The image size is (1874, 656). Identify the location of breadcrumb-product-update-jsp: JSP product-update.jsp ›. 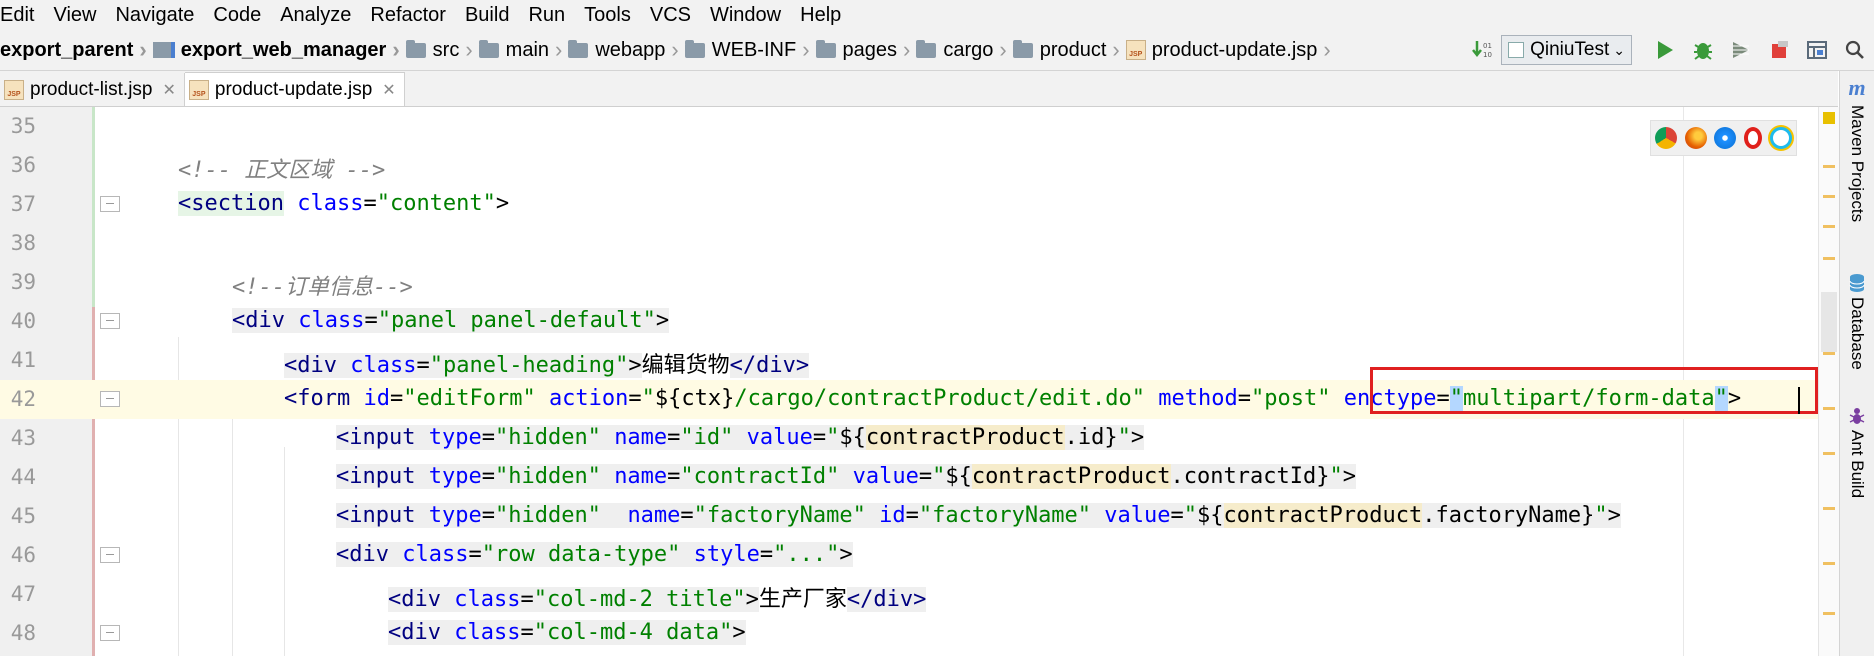
(1231, 50).